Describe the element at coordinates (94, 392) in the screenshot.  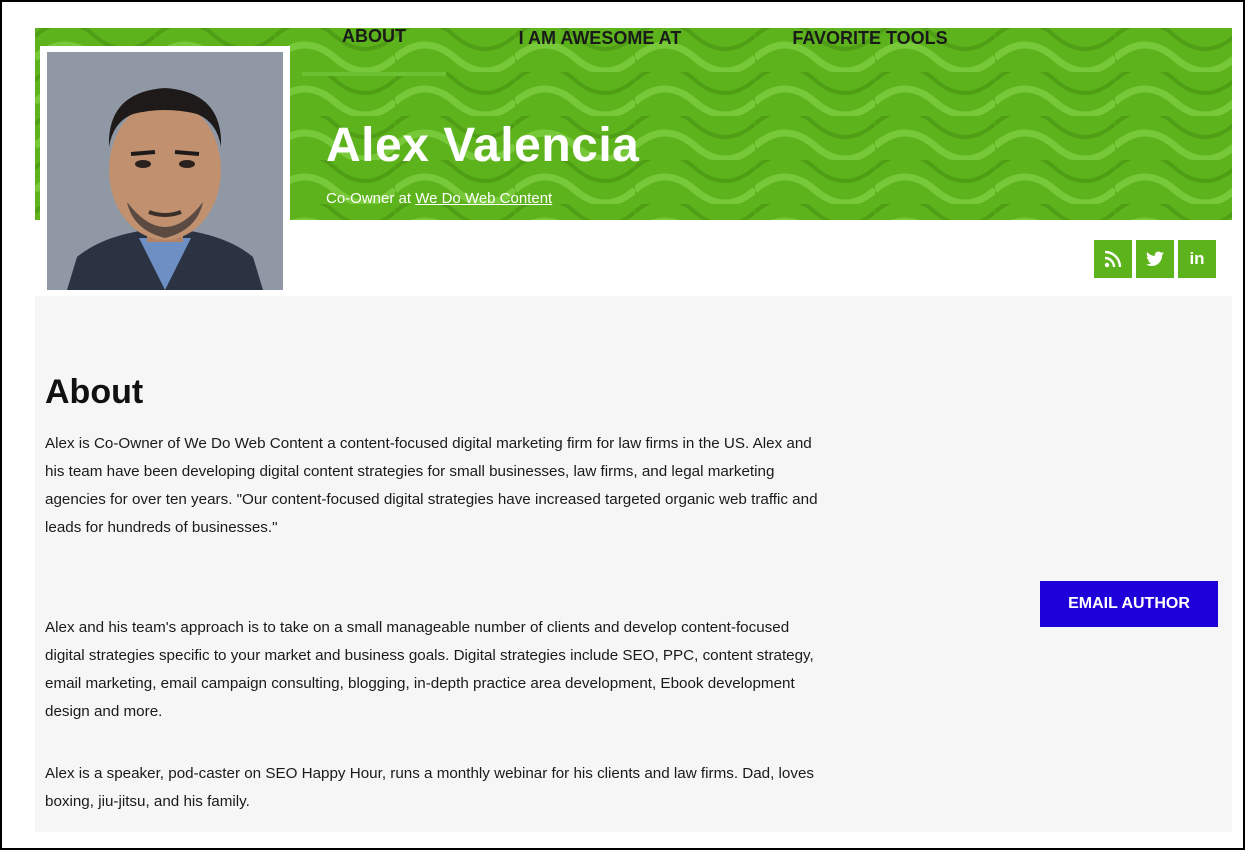
I see `about-heading: About` at that location.